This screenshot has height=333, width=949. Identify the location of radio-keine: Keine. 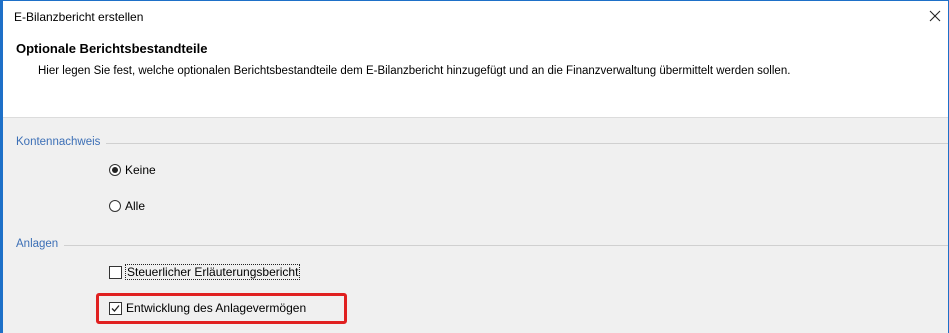
(132, 170).